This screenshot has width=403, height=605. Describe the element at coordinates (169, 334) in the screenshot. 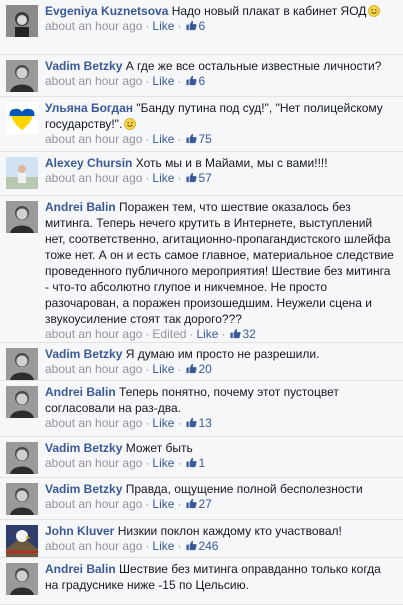

I see `edited-link: Edited` at that location.